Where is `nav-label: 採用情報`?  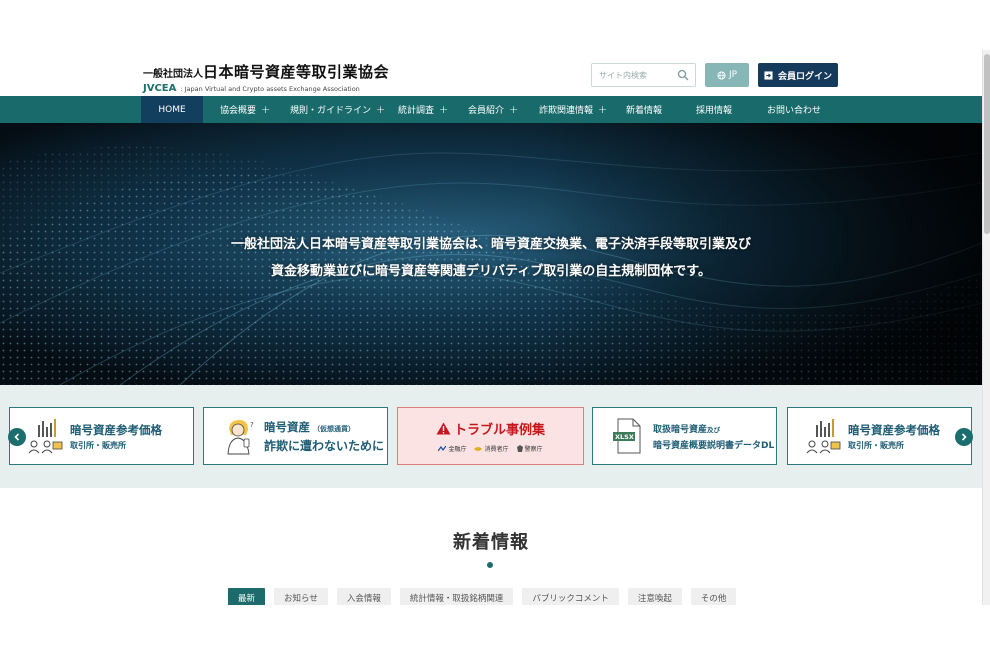 nav-label: 採用情報 is located at coordinates (714, 111).